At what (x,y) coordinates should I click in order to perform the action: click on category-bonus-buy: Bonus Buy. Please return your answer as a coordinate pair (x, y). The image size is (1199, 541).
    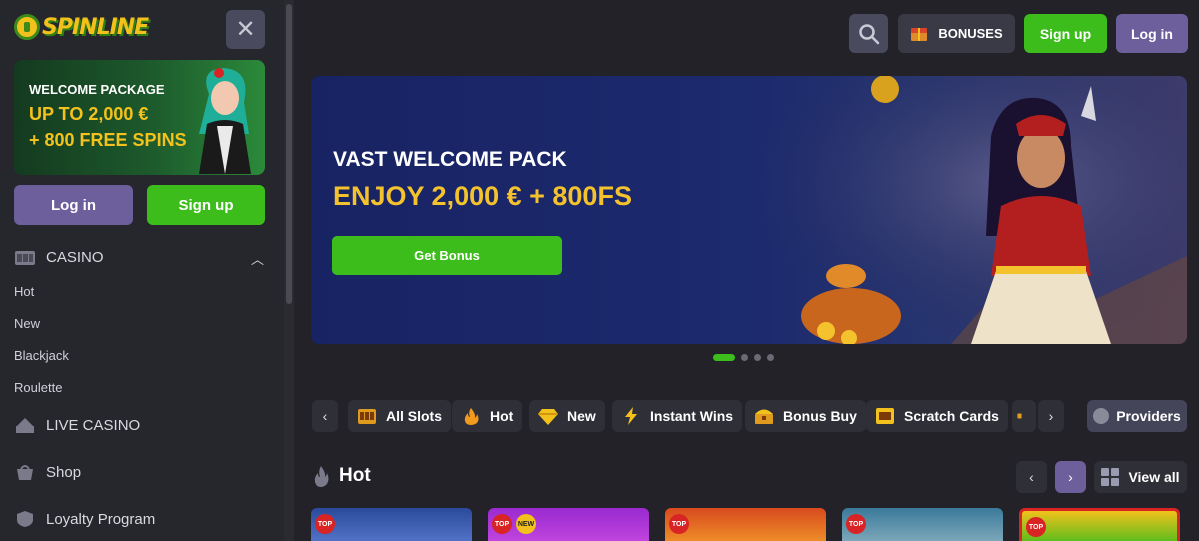
    Looking at the image, I should click on (805, 416).